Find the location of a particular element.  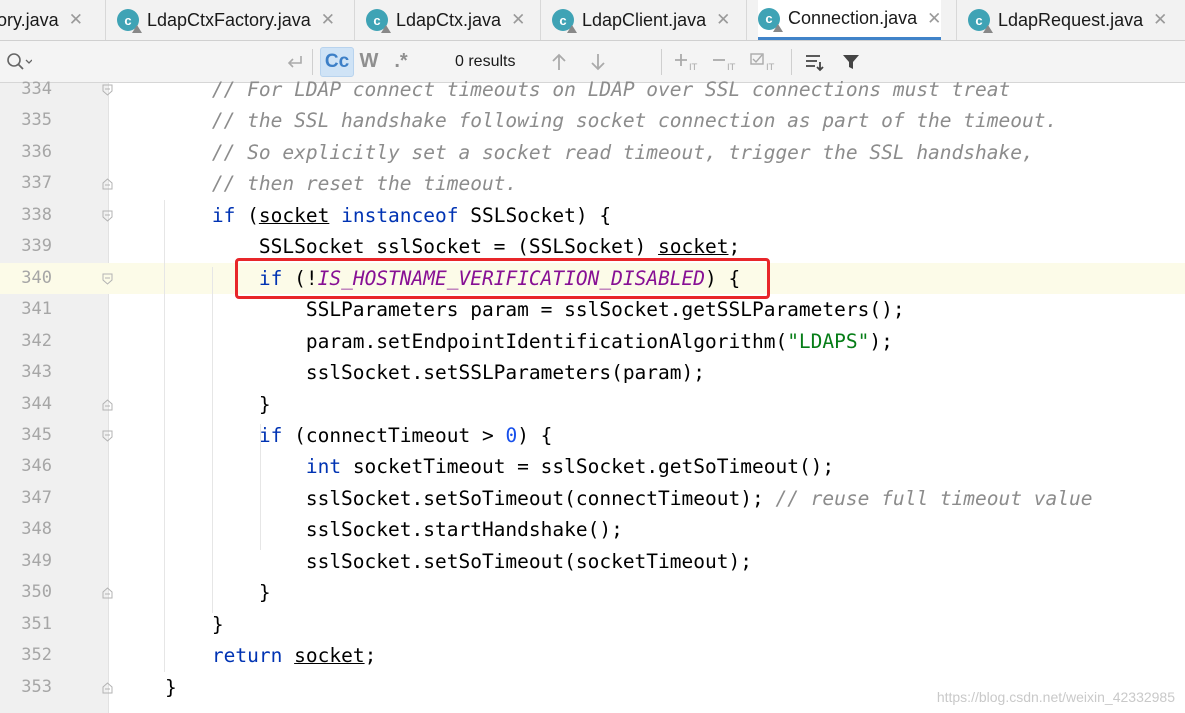

line-number: 349 is located at coordinates (26, 561).